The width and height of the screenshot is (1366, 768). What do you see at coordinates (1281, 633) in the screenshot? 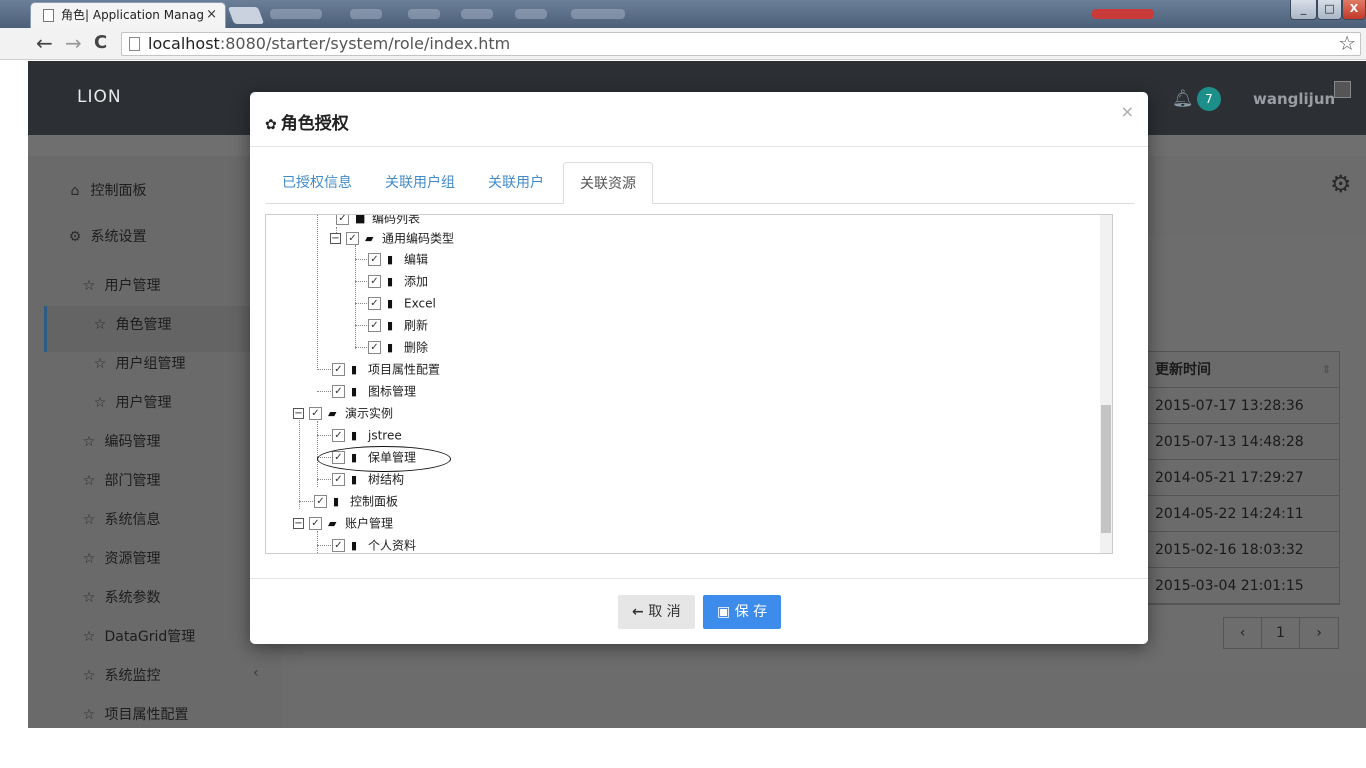
I see `pager-page-1: 1` at bounding box center [1281, 633].